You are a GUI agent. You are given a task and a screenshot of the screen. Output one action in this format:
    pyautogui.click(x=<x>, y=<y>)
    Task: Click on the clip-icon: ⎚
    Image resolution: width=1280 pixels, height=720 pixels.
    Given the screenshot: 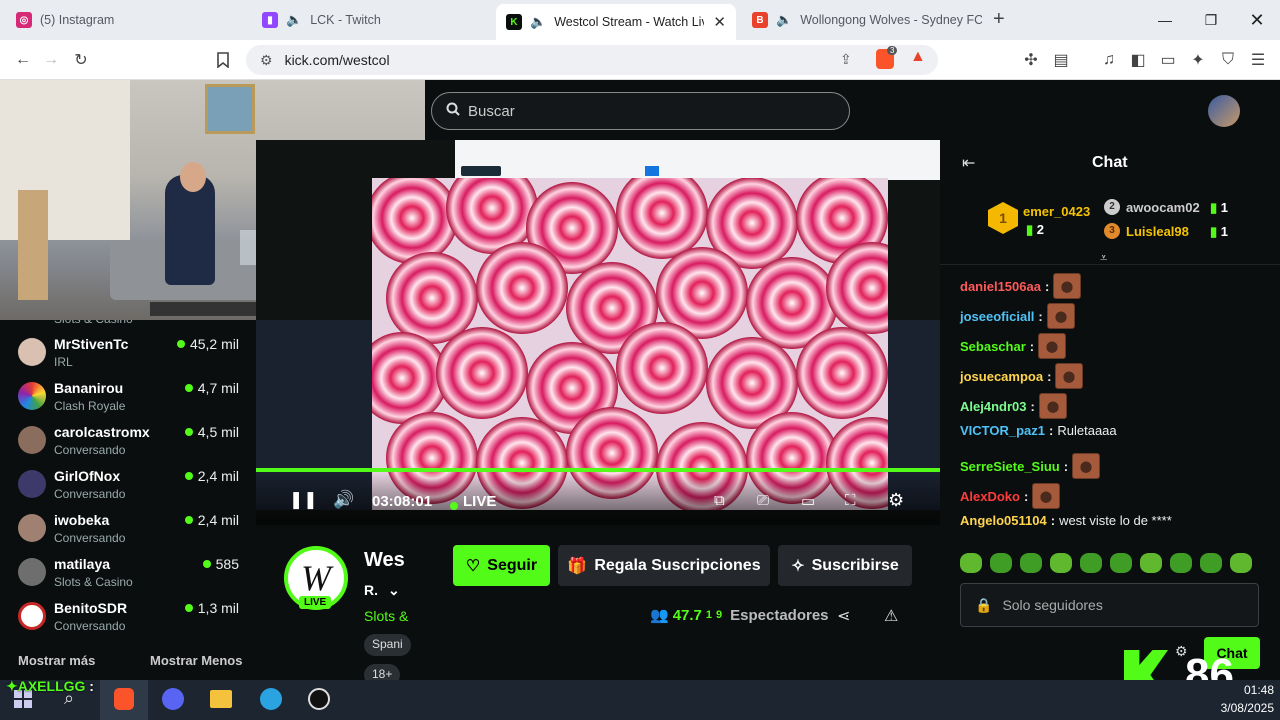 What is the action you would take?
    pyautogui.click(x=763, y=500)
    